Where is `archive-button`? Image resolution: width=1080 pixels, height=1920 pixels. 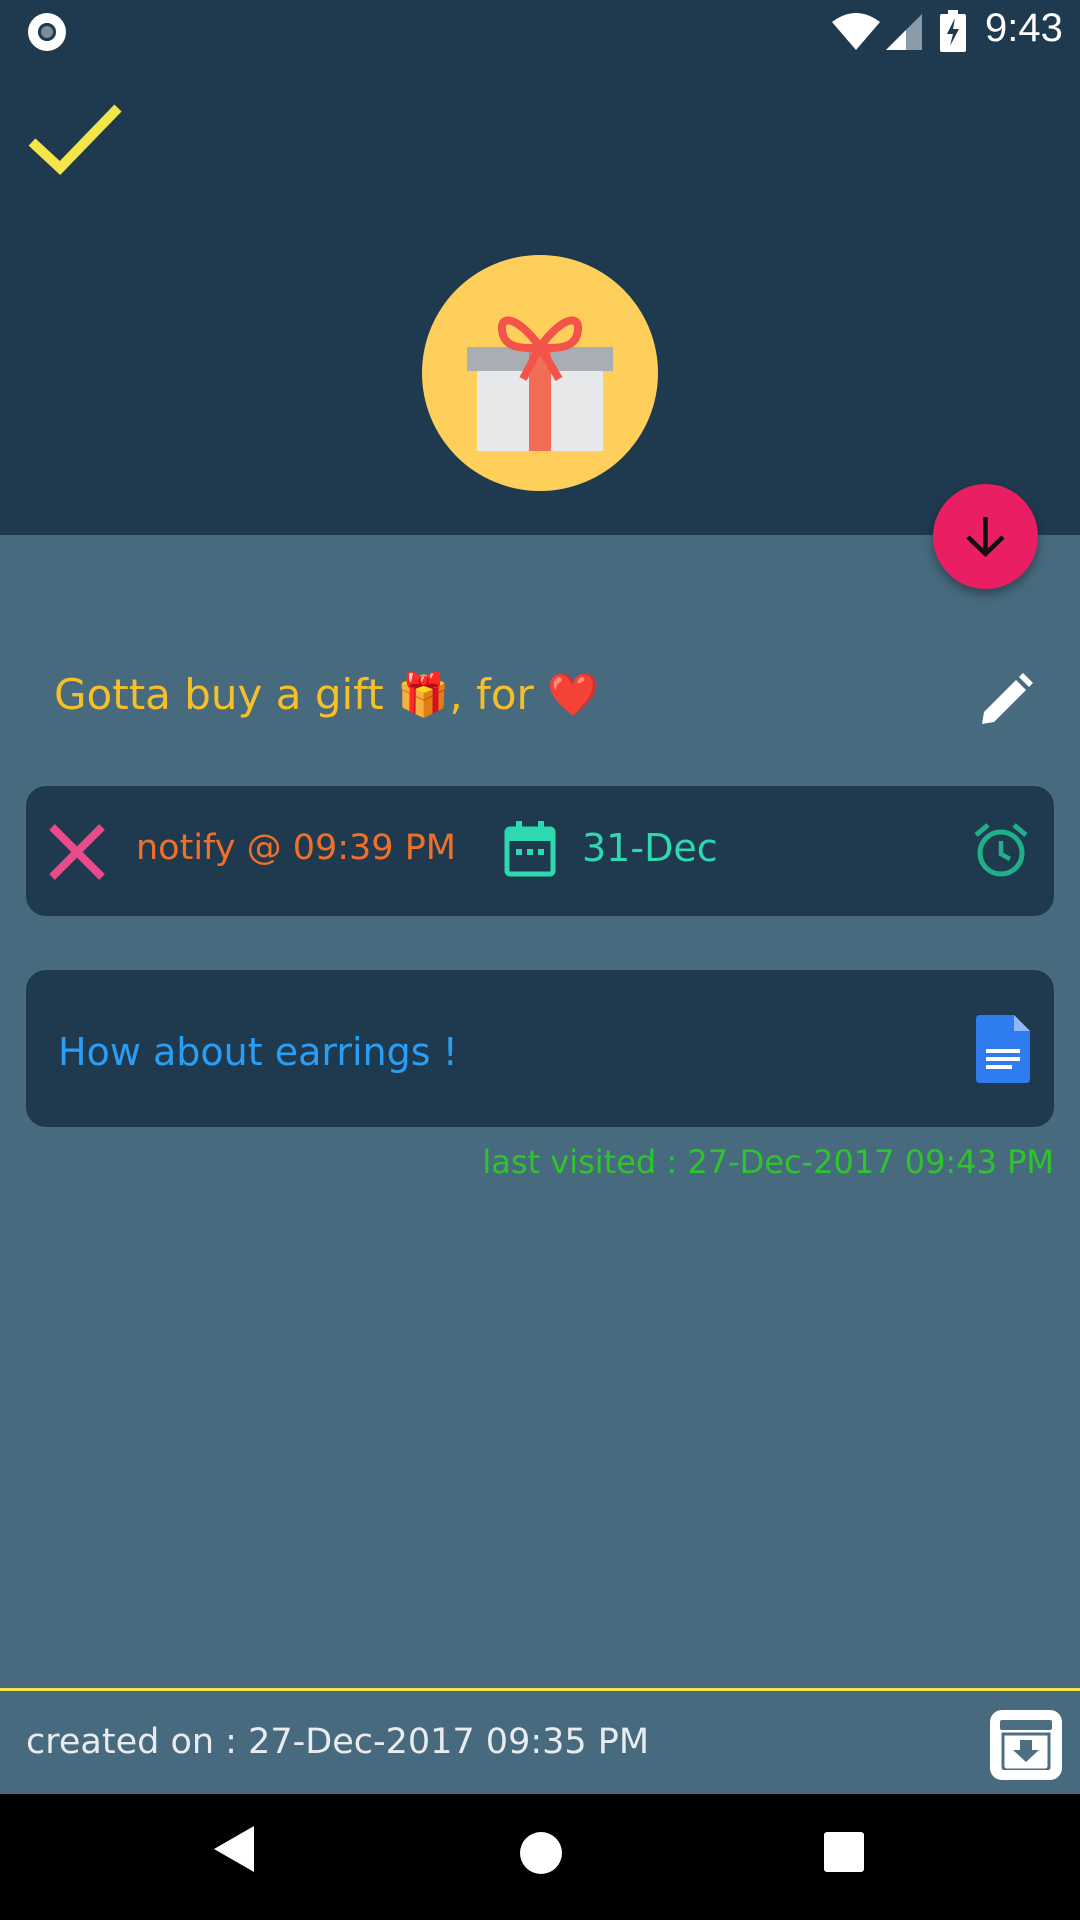
archive-button is located at coordinates (1026, 1745).